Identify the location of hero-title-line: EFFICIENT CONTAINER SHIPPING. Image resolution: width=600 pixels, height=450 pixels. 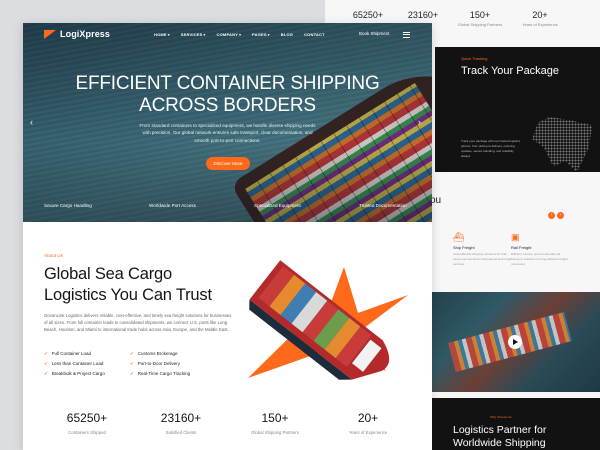
(227, 83).